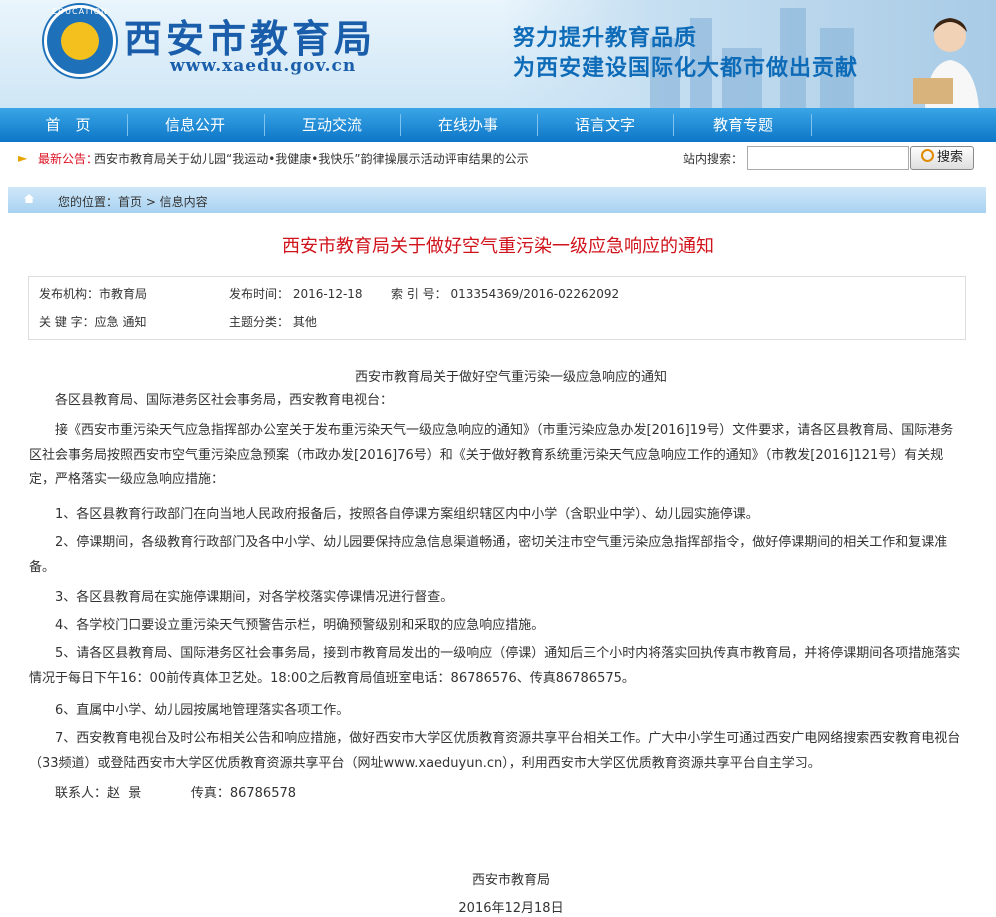 The image size is (996, 917). I want to click on notice-label: 最新公告：, so click(68, 159).